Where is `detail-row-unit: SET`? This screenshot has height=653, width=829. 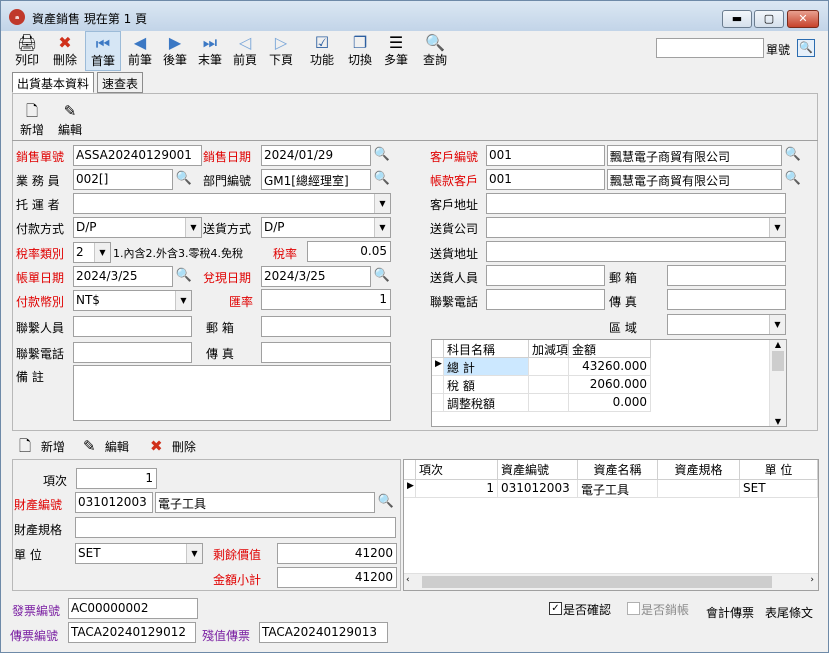
detail-row-unit: SET is located at coordinates (779, 489).